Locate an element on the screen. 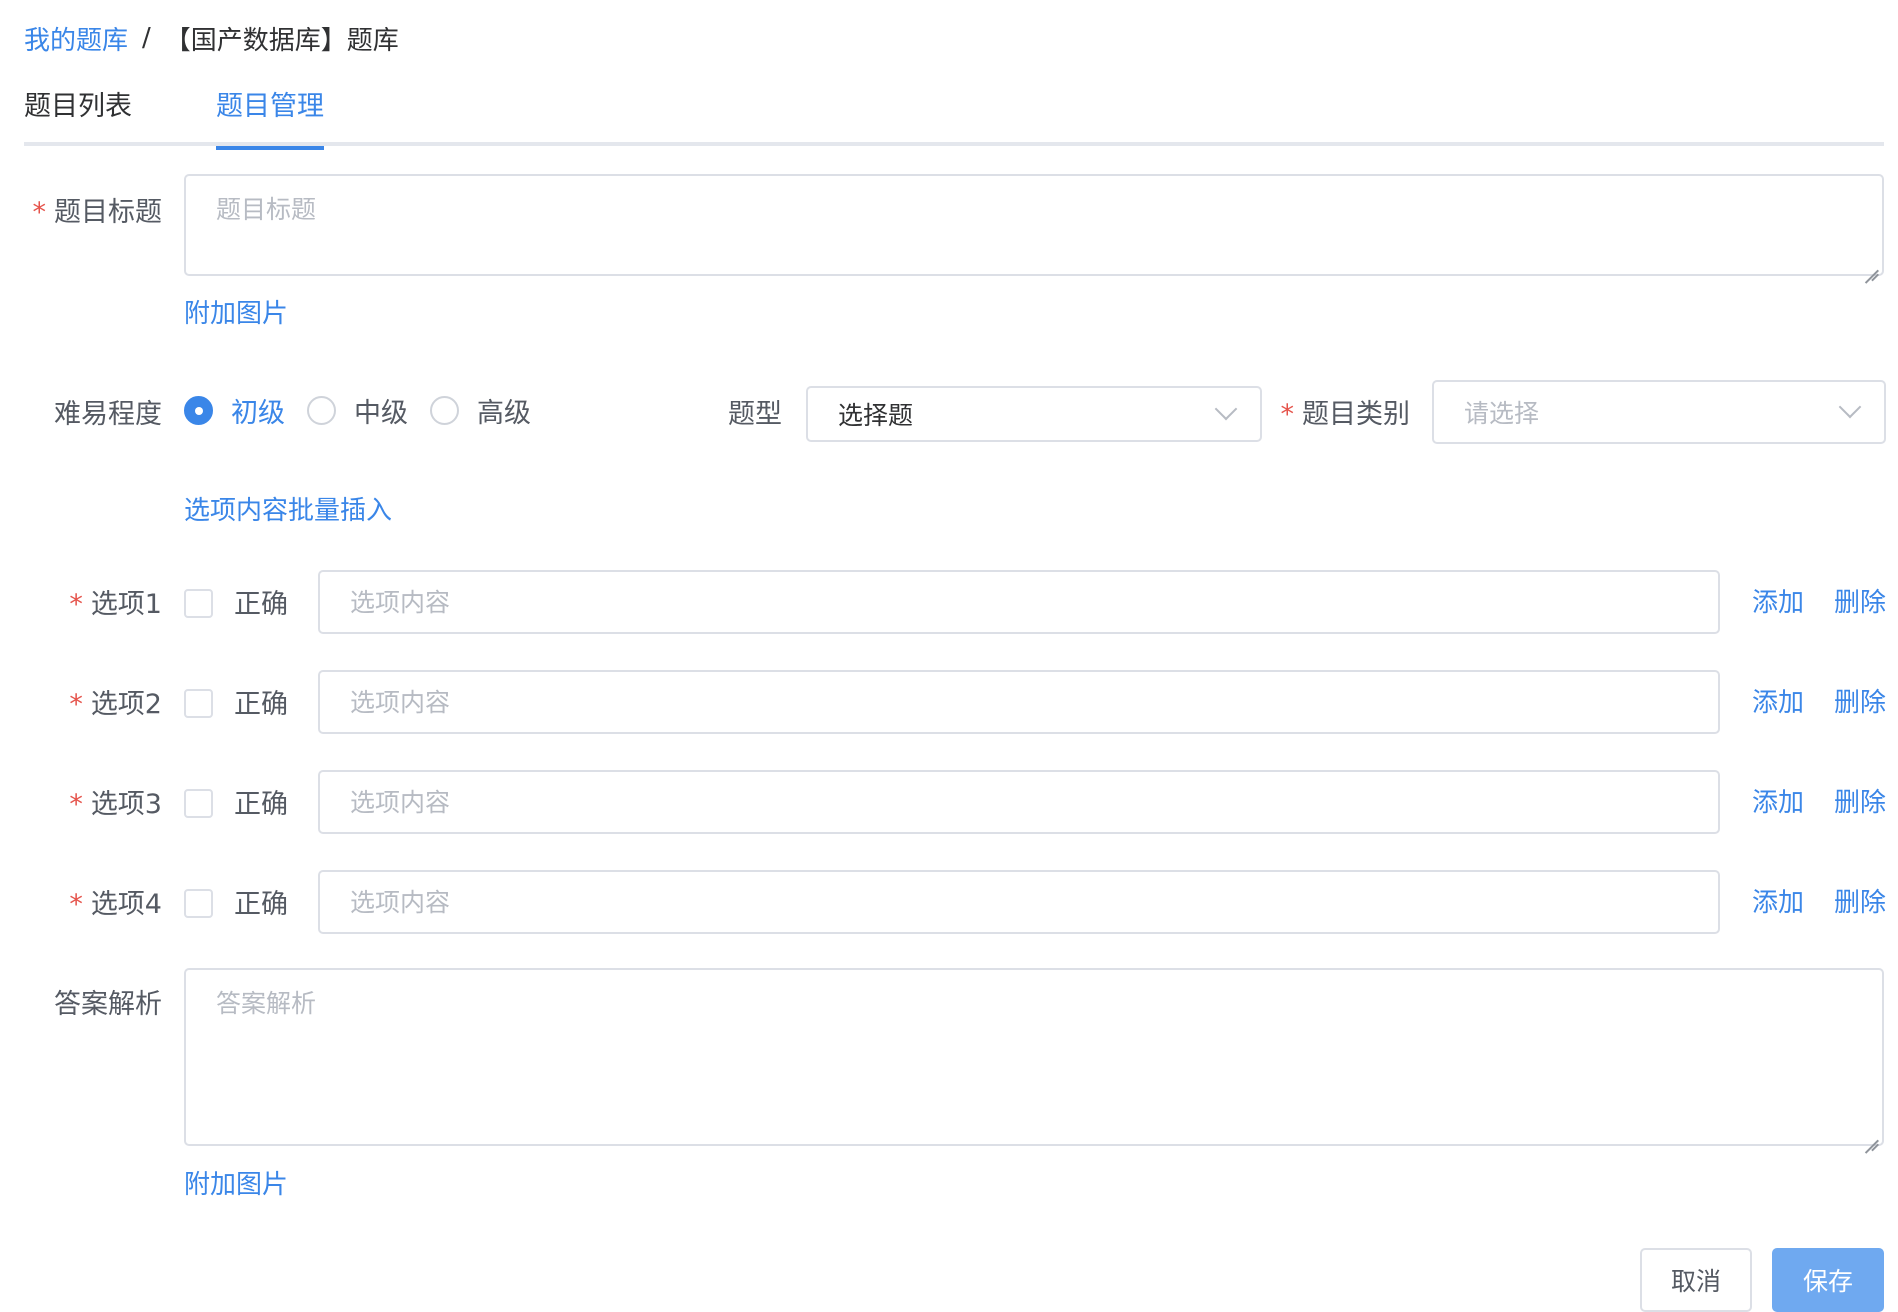 The width and height of the screenshot is (1898, 1312). radio-checked-icon is located at coordinates (198, 410).